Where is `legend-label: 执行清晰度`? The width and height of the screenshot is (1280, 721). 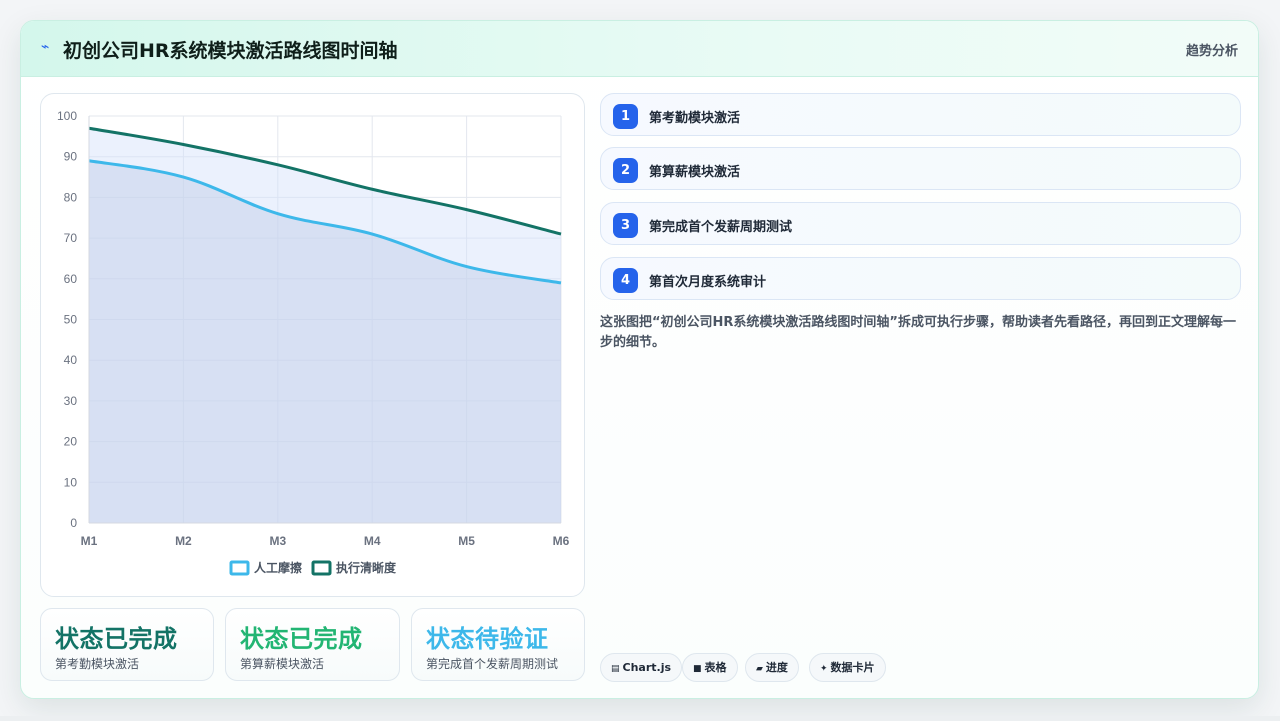 legend-label: 执行清晰度 is located at coordinates (366, 567).